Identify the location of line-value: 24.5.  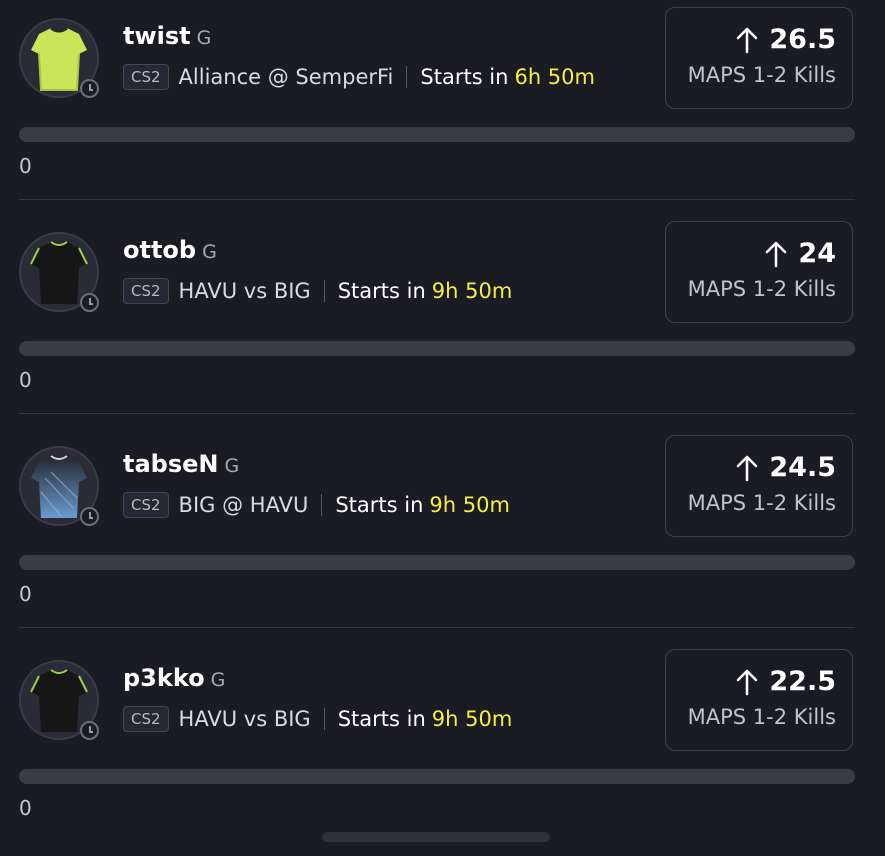
(802, 467).